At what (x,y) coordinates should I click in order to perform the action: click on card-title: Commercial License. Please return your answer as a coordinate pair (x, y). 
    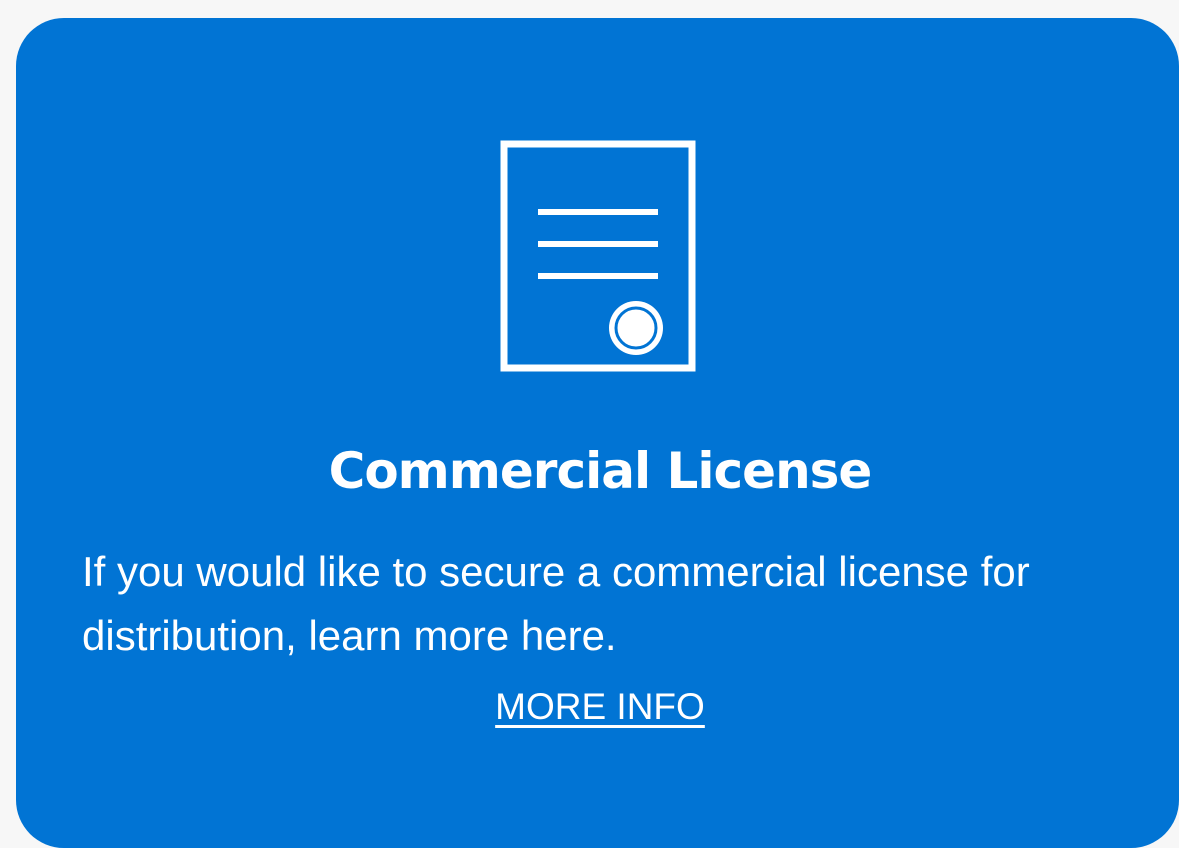
    Looking at the image, I should click on (600, 471).